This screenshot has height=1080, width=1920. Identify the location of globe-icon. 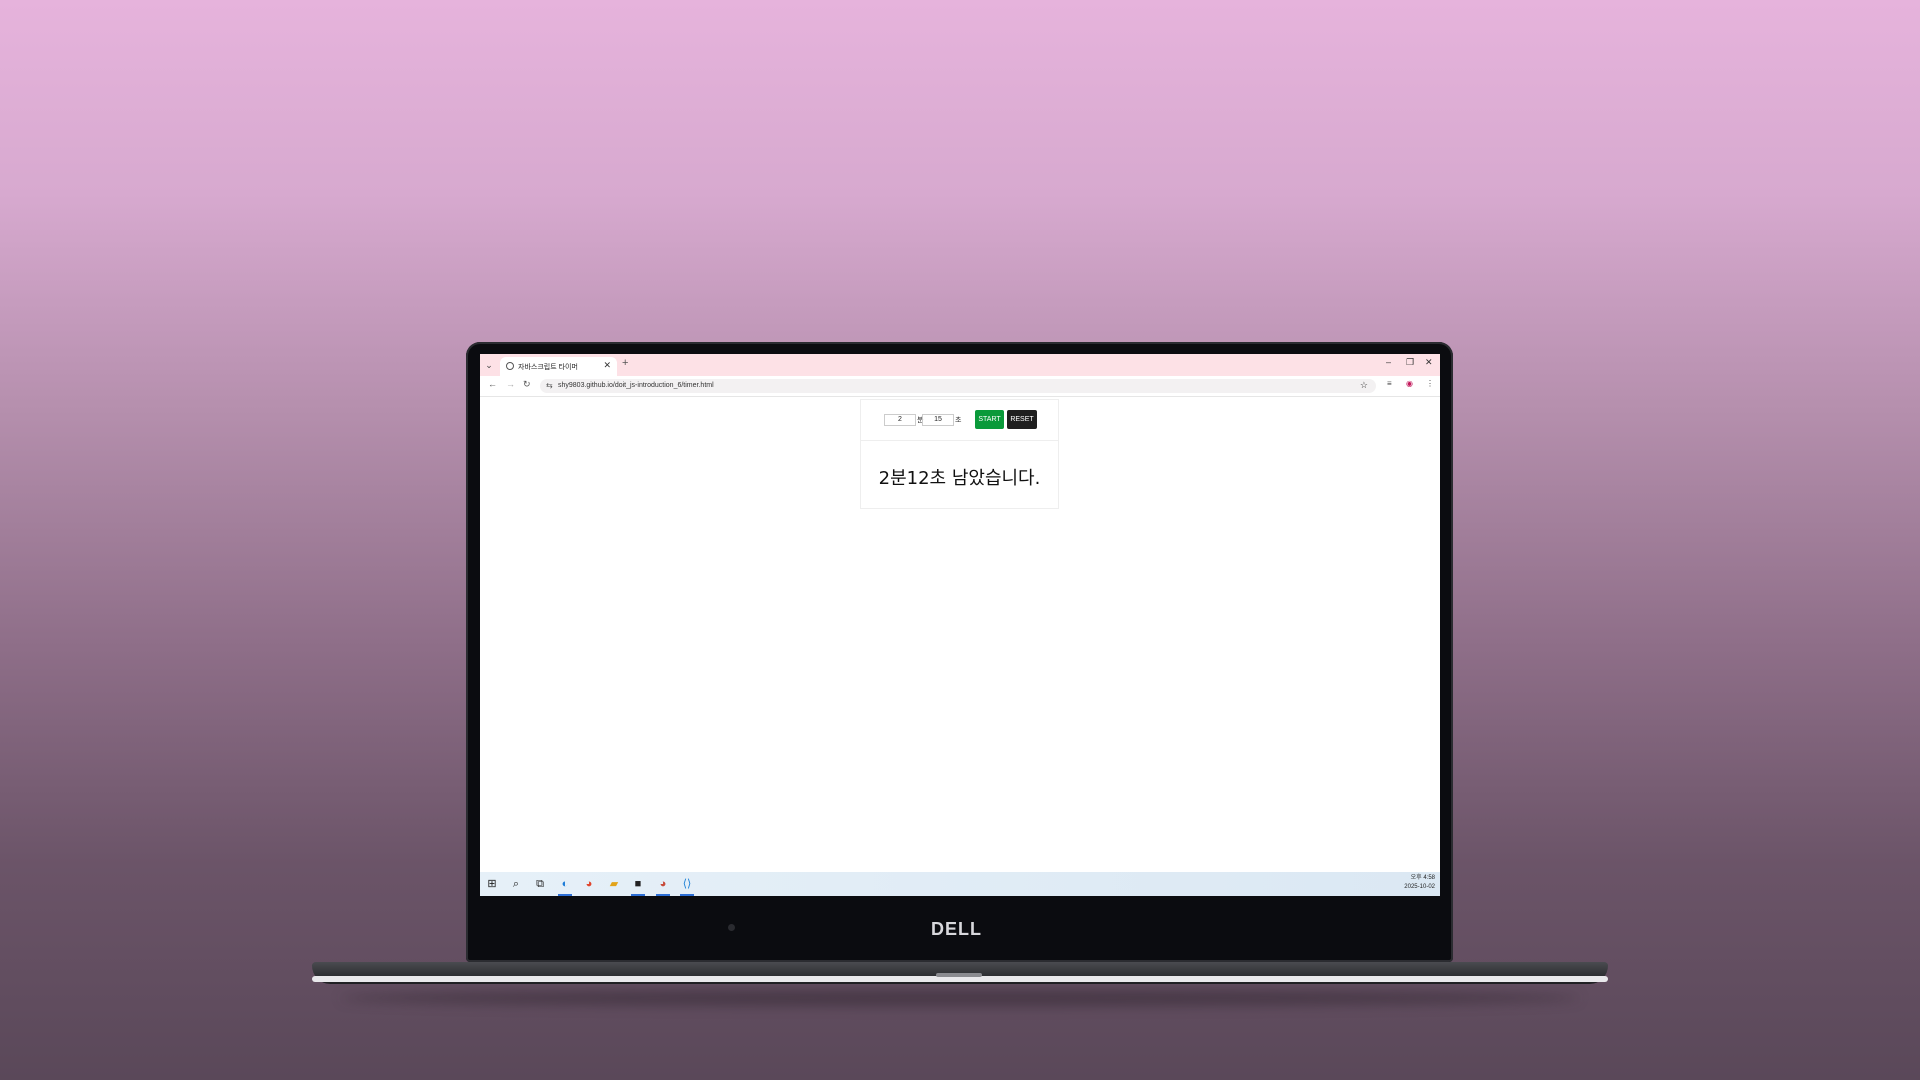
(510, 366).